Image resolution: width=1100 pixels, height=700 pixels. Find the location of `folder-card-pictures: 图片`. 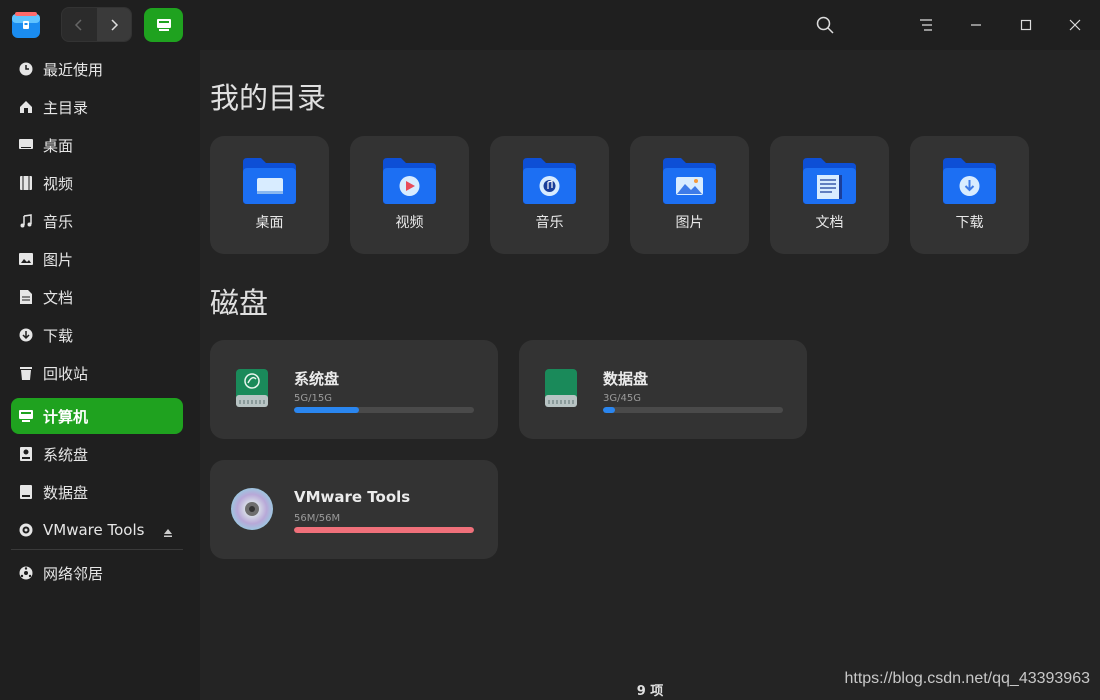

folder-card-pictures: 图片 is located at coordinates (689, 195).